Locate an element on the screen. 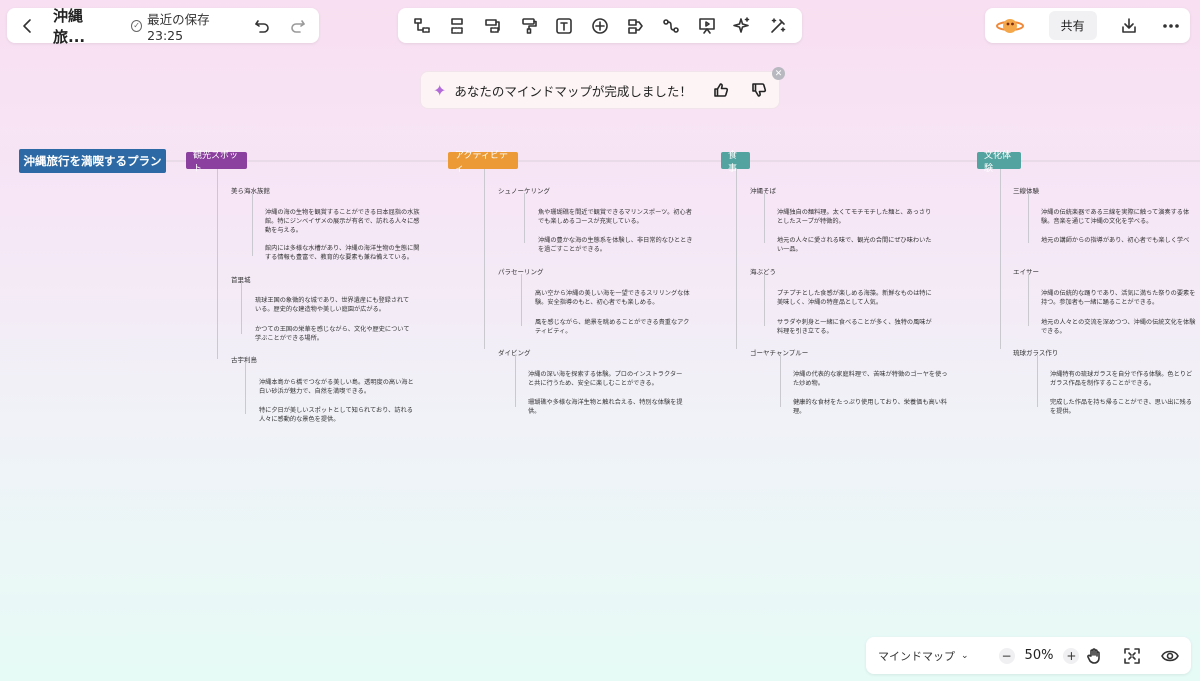  format-painter-icon is located at coordinates (529, 26).